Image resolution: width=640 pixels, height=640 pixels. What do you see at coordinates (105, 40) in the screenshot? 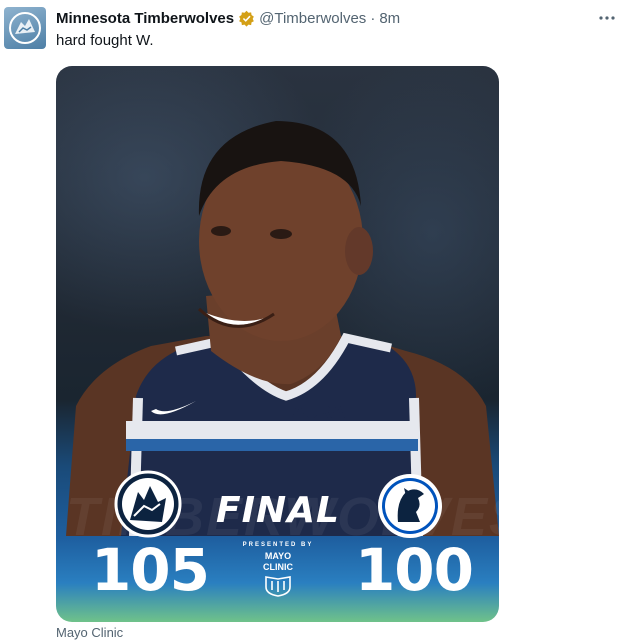
I see `tweet-text: hard fought W.` at bounding box center [105, 40].